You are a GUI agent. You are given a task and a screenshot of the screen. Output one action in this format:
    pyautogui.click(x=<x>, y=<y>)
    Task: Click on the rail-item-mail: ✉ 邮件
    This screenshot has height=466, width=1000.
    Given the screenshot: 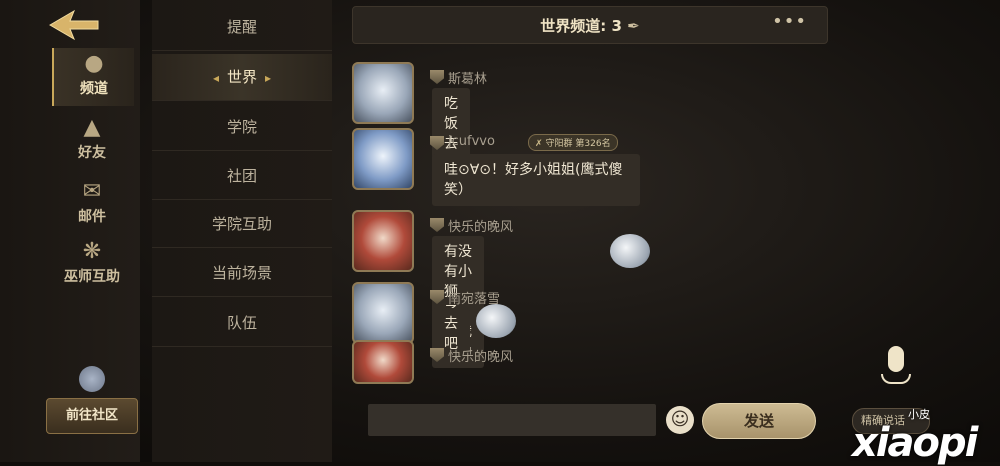 What is the action you would take?
    pyautogui.click(x=92, y=205)
    